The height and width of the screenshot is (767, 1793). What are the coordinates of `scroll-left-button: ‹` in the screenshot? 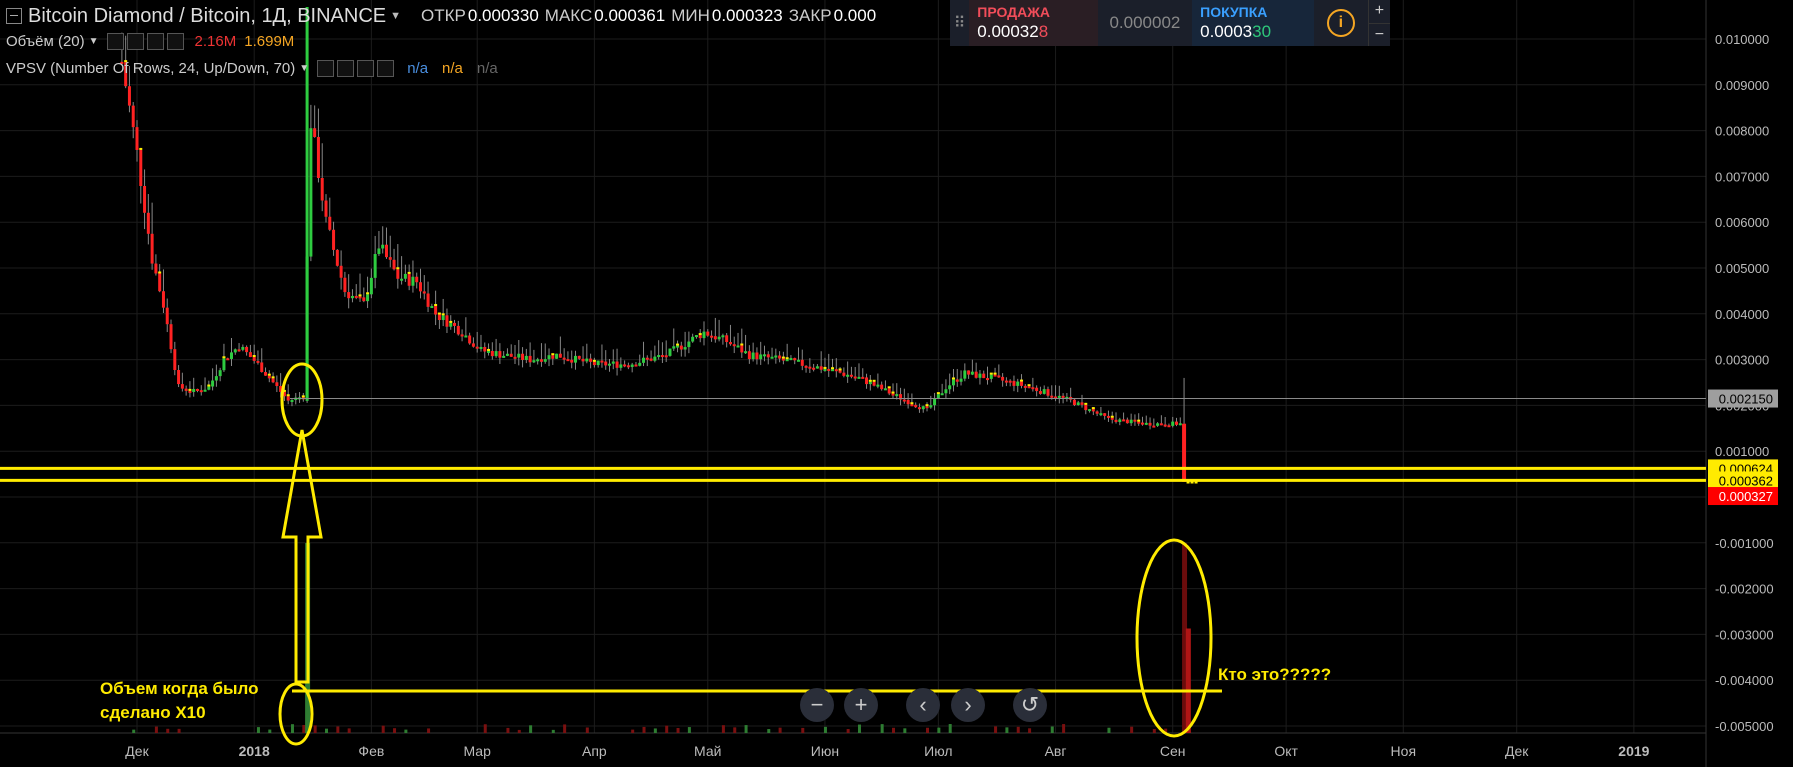 It's located at (923, 705).